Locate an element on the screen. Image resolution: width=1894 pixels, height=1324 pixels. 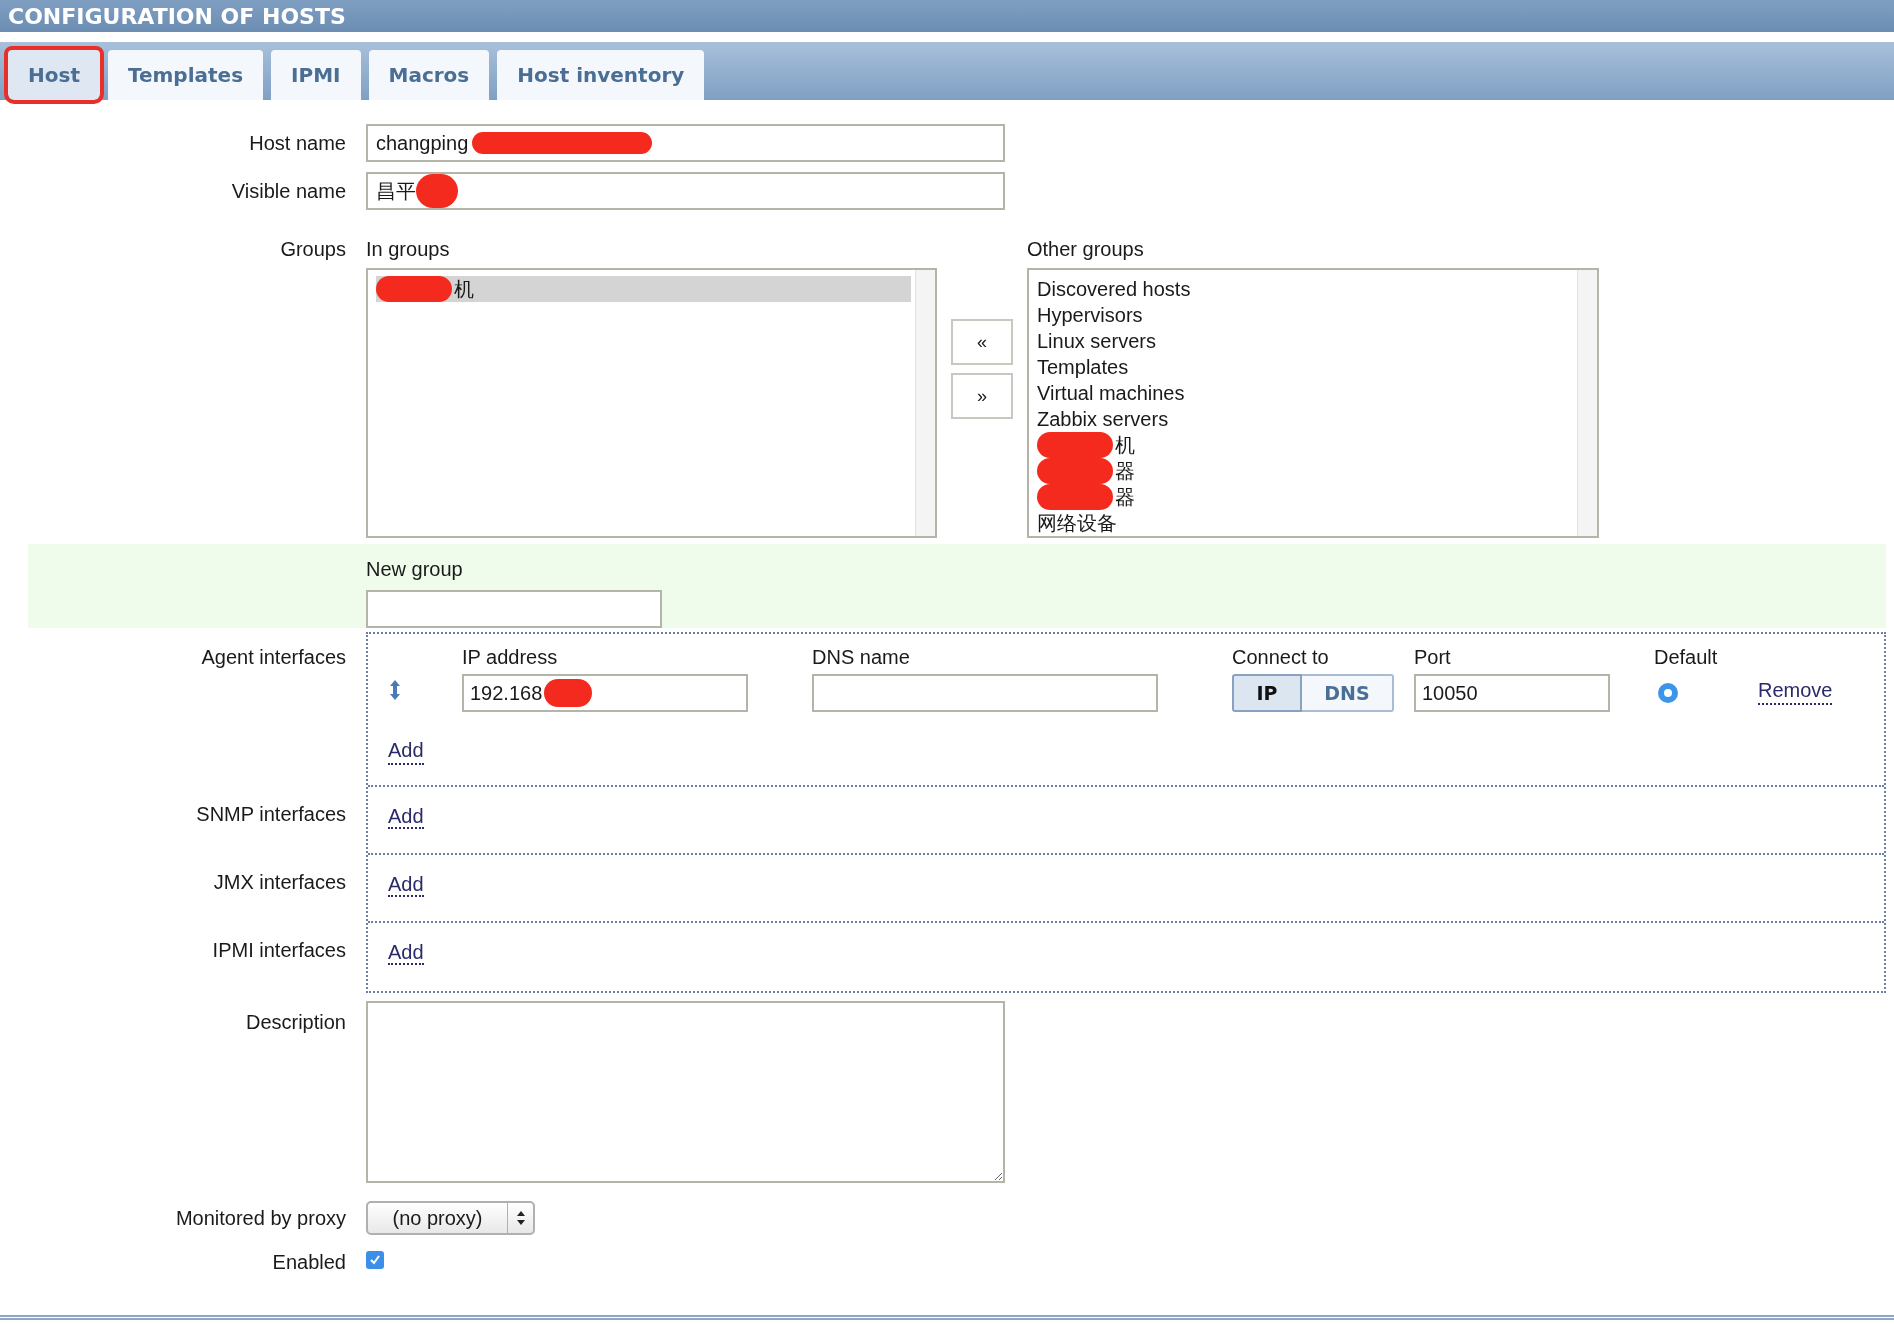
list-heading: In groups is located at coordinates (408, 248).